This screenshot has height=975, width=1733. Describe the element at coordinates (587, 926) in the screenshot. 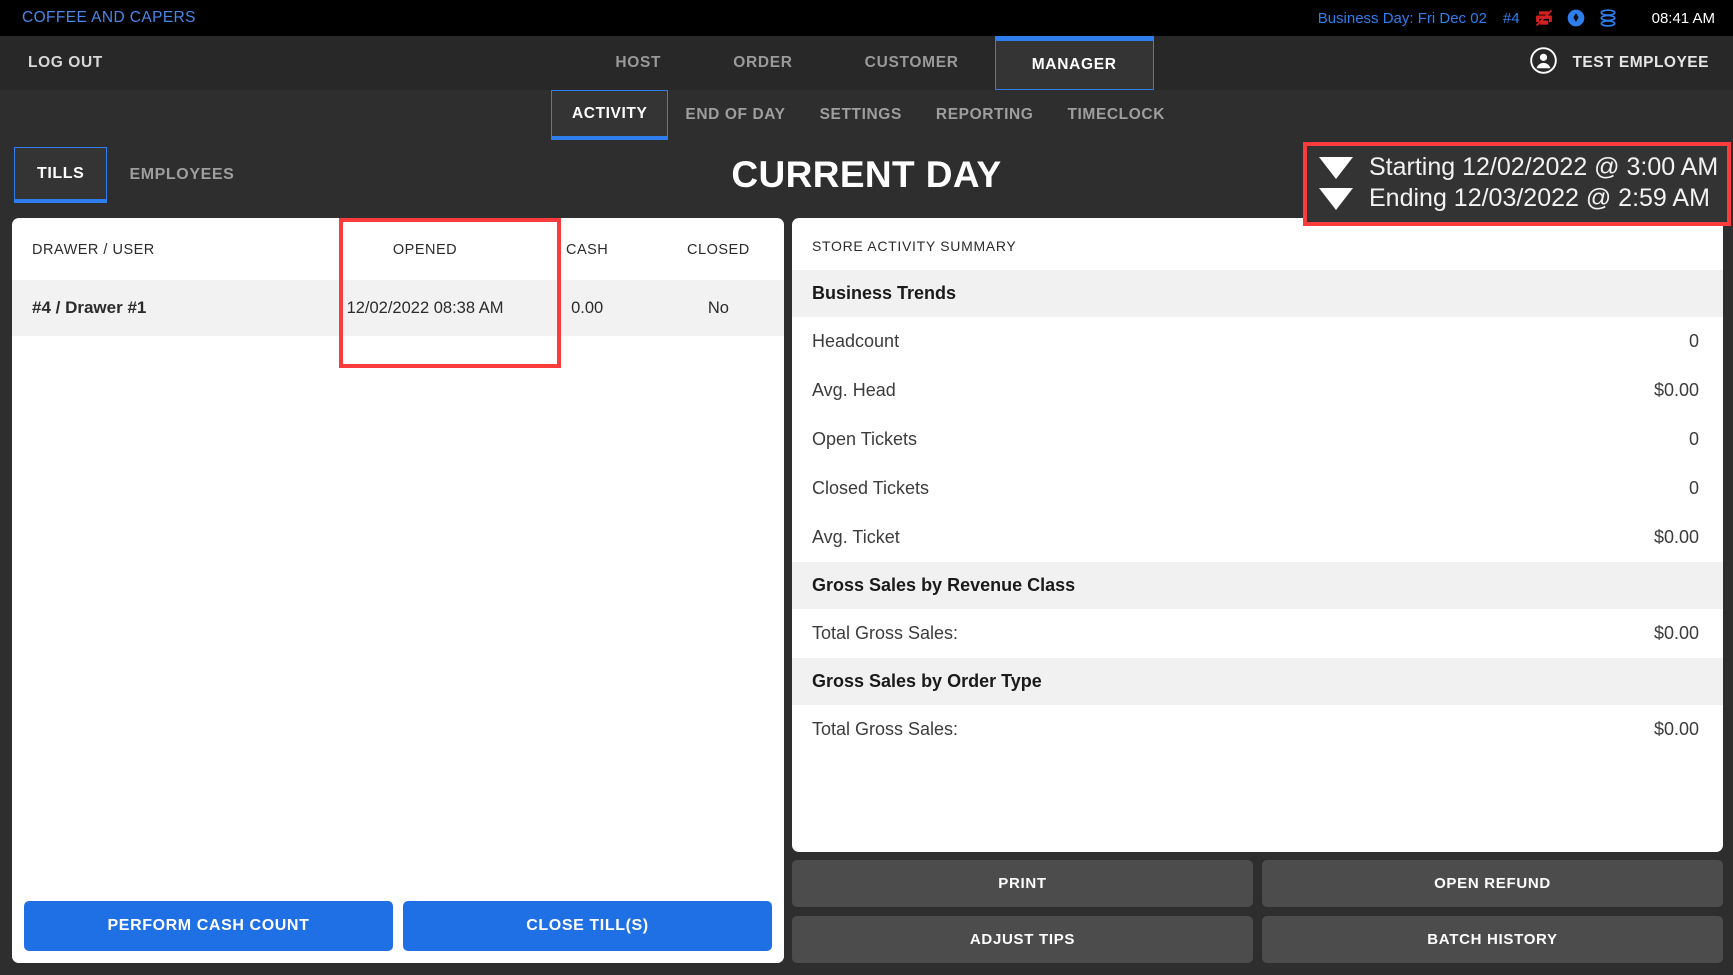

I see `close-tills-button: CLOSE TILL(S)` at that location.